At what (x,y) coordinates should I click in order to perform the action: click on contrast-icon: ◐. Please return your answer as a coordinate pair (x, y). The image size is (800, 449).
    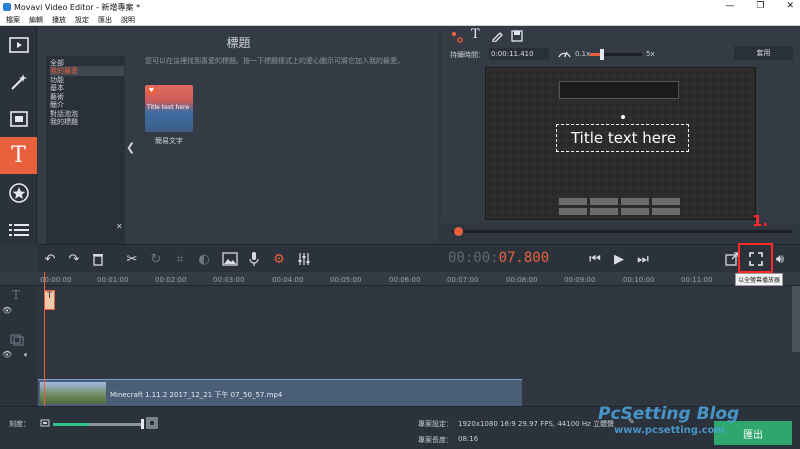
    Looking at the image, I should click on (204, 259).